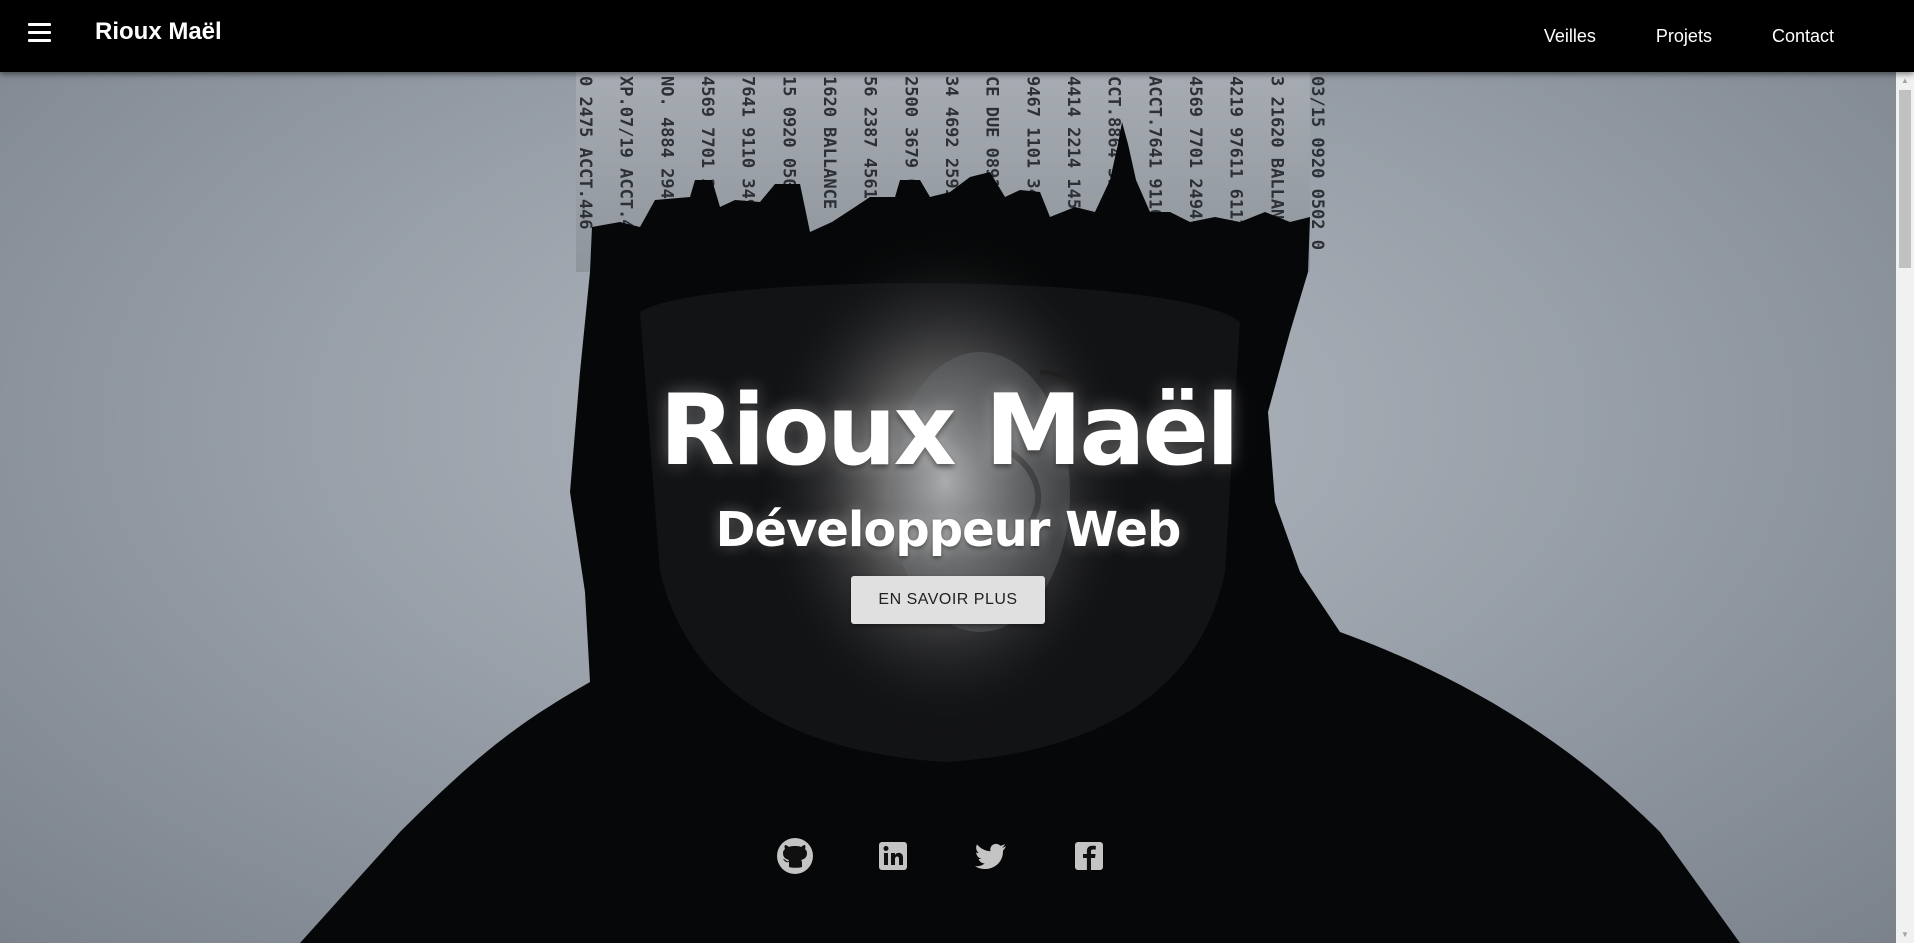 The height and width of the screenshot is (943, 1914). Describe the element at coordinates (957, 36) in the screenshot. I see `top-navbar: Rioux Maël Veilles Projets Contact` at that location.